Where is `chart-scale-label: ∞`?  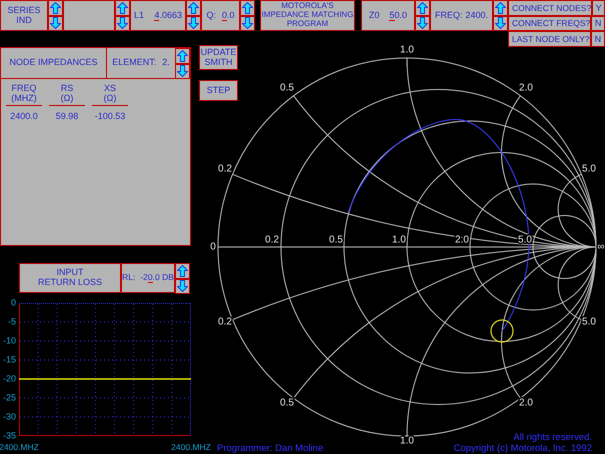
chart-scale-label: ∞ is located at coordinates (601, 247).